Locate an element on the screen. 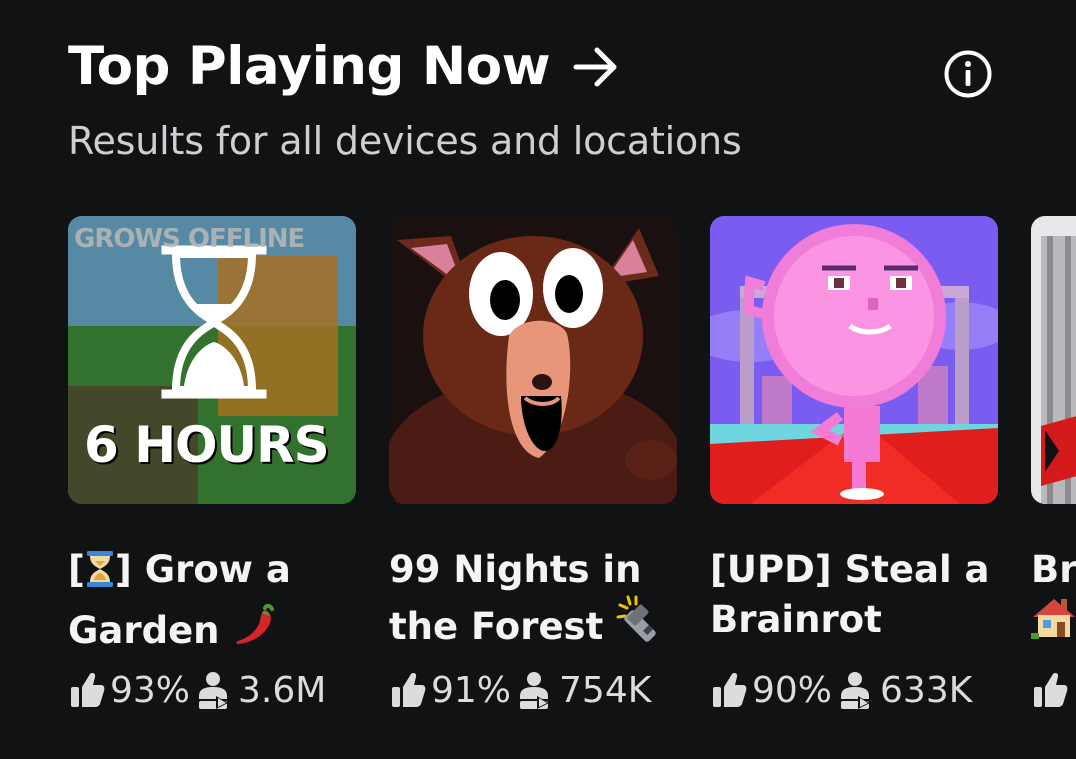  game-card: Br is located at coordinates (1053, 464).